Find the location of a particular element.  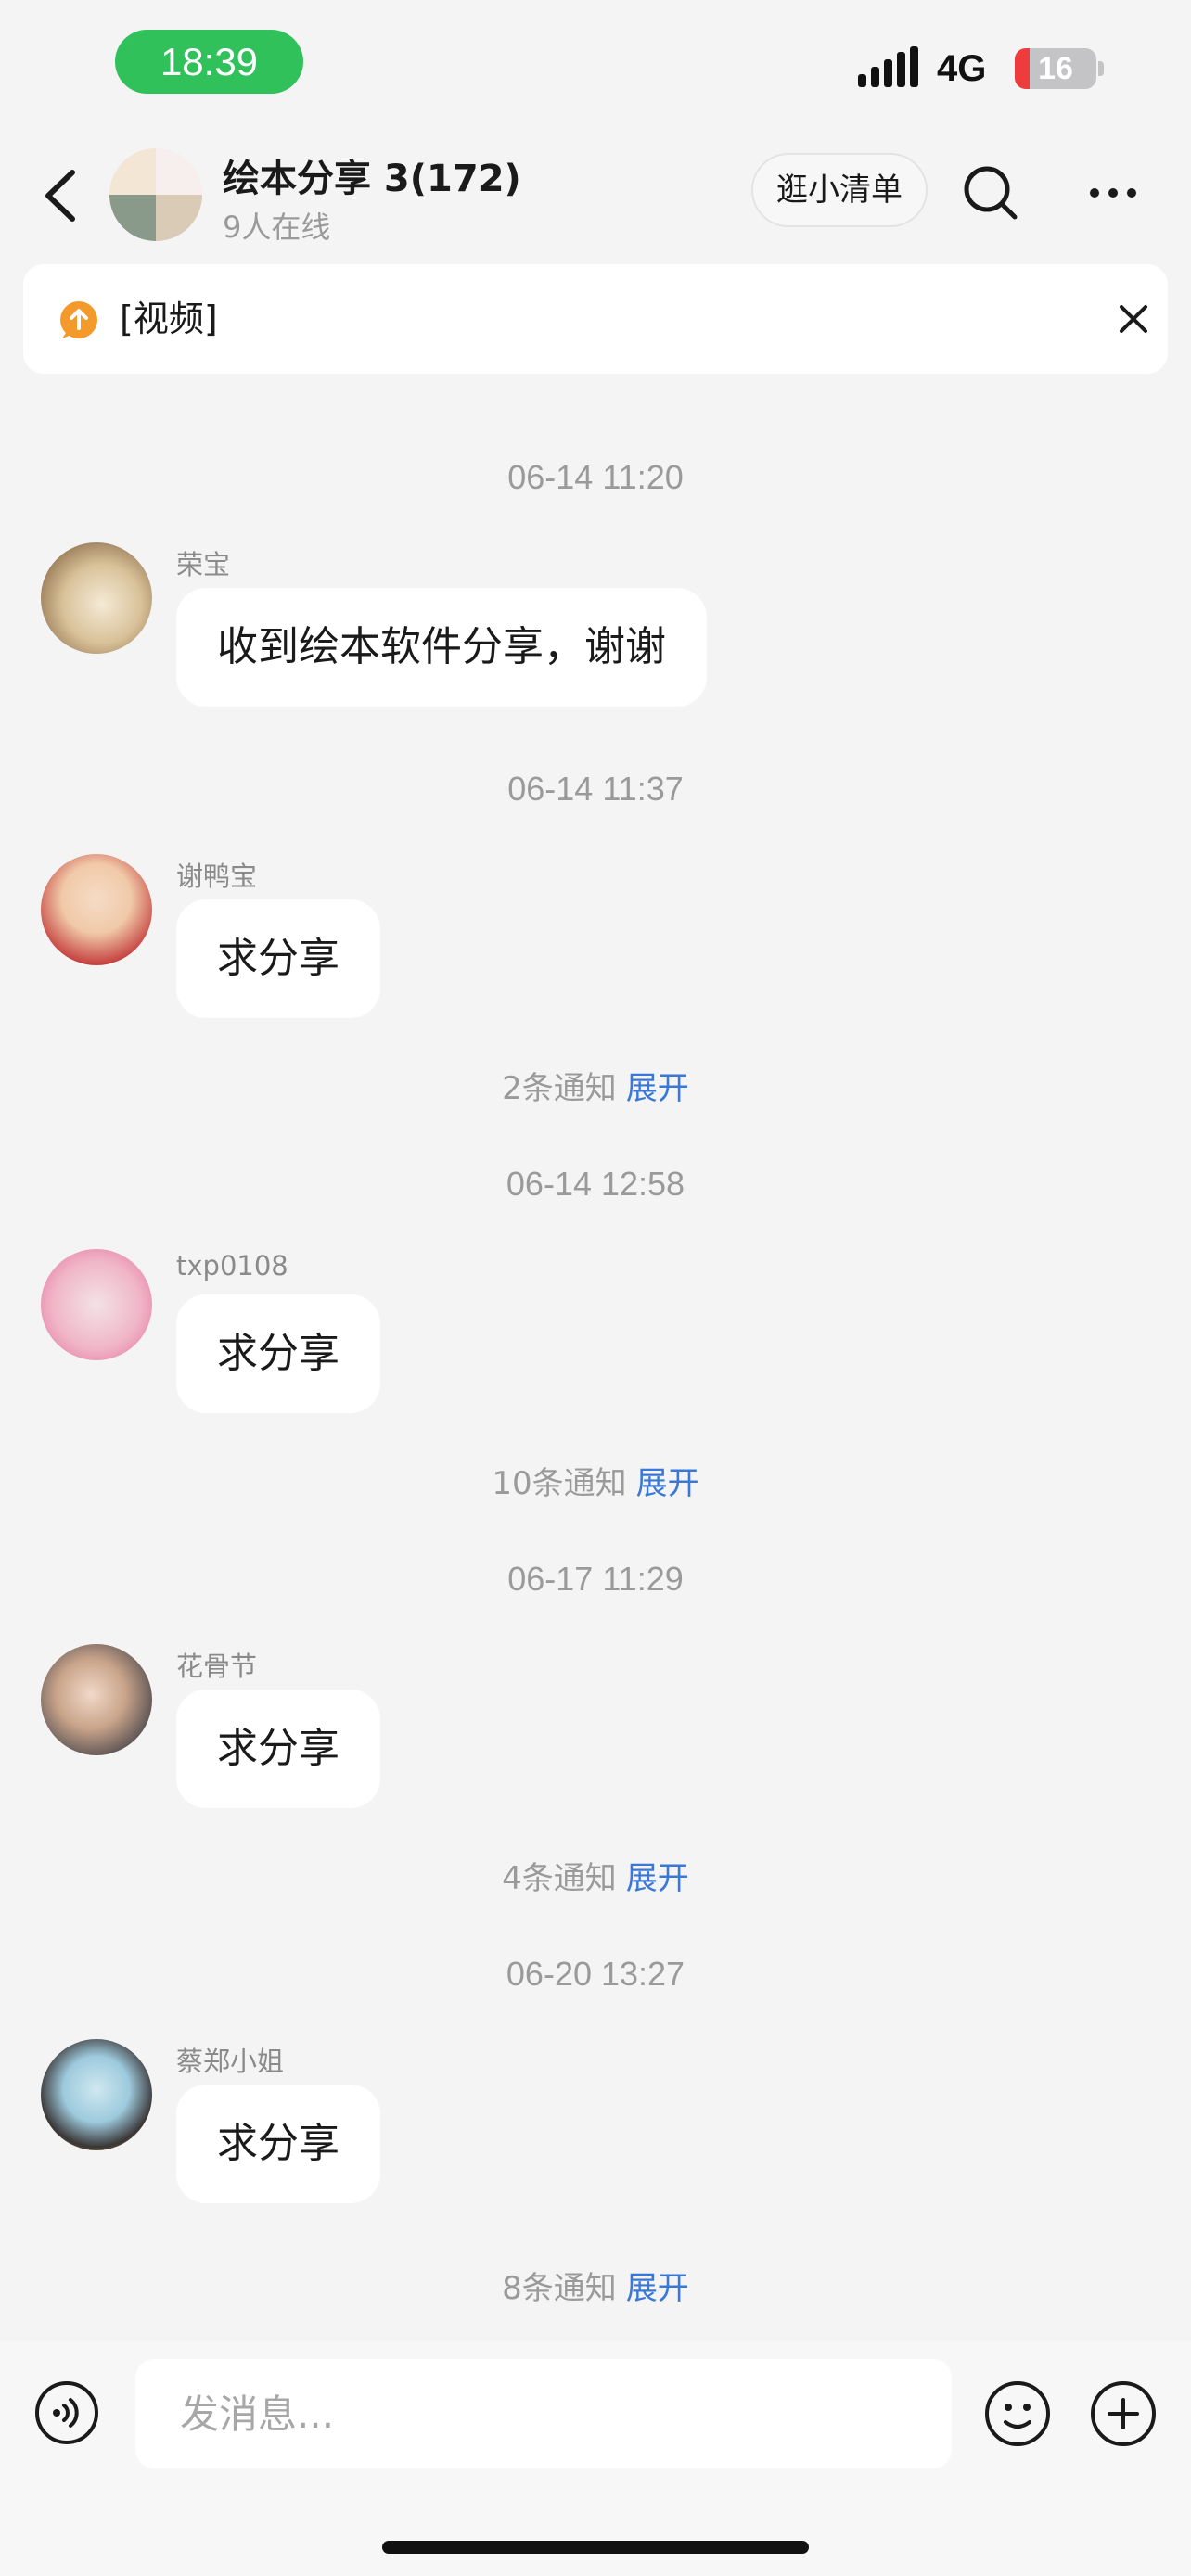

shop-list-button: 逛小清单 is located at coordinates (840, 190).